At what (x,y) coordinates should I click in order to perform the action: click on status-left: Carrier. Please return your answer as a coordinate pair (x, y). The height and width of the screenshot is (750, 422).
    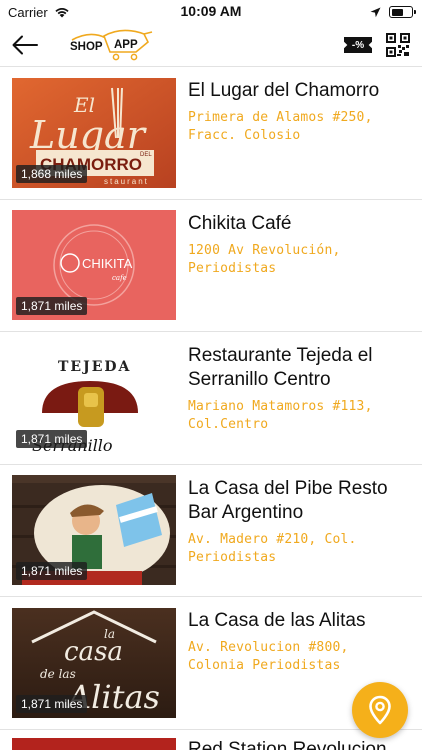
    Looking at the image, I should click on (39, 12).